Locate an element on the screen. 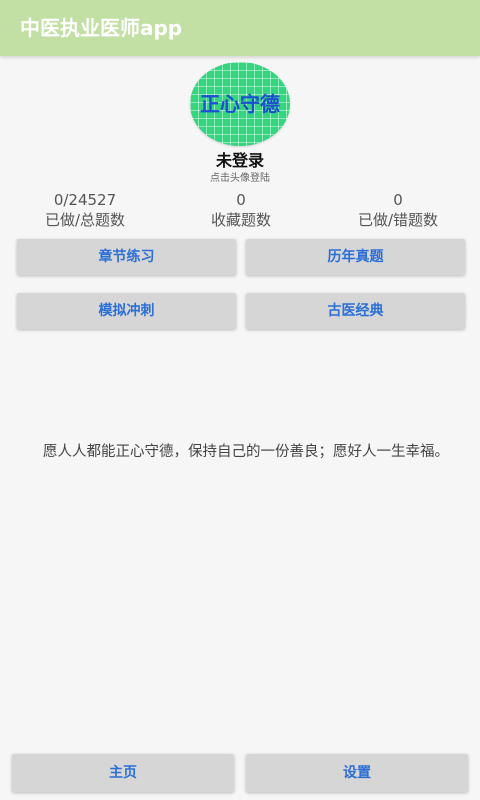 The width and height of the screenshot is (480, 800). stat-done-total-label: 已做/总题数 is located at coordinates (85, 220).